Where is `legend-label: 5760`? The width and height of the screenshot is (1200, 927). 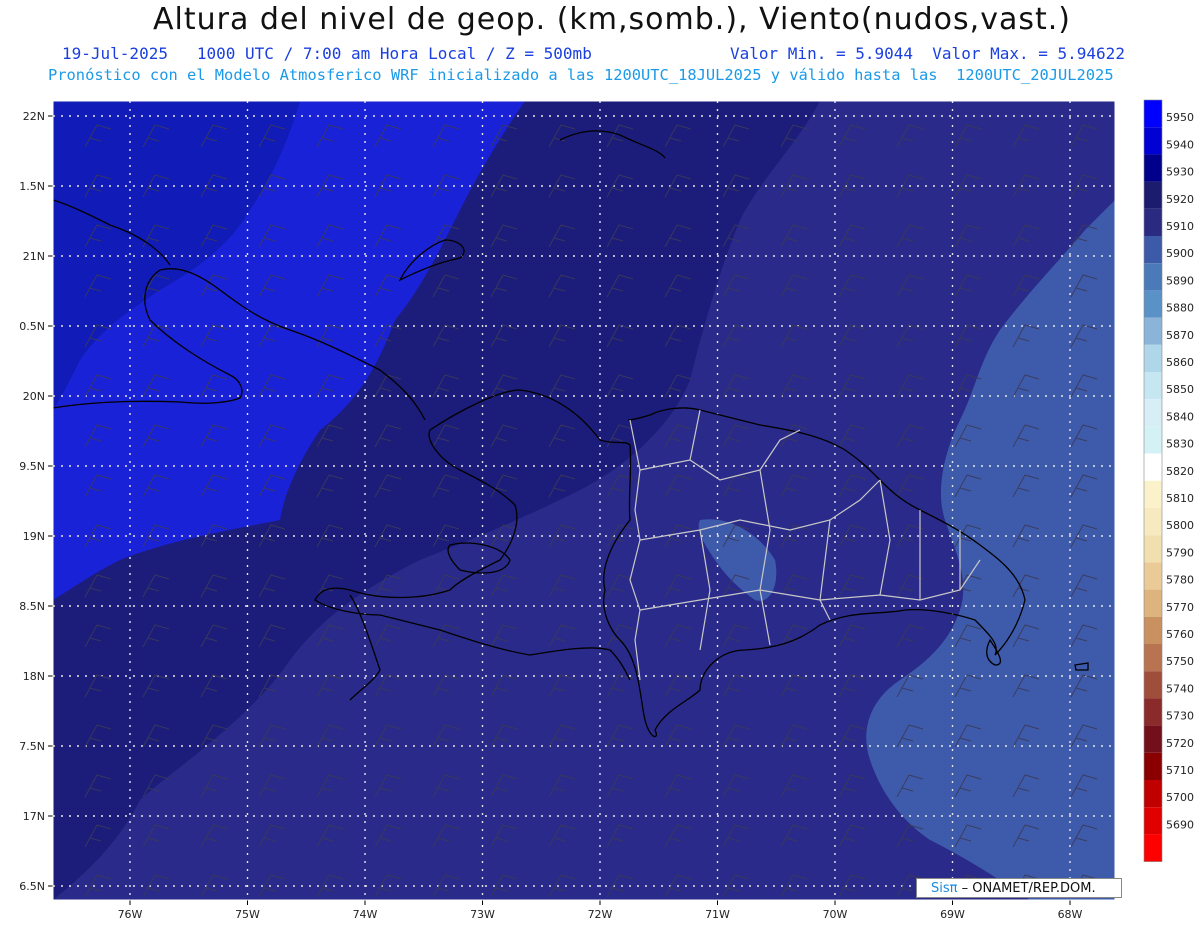 legend-label: 5760 is located at coordinates (1180, 634).